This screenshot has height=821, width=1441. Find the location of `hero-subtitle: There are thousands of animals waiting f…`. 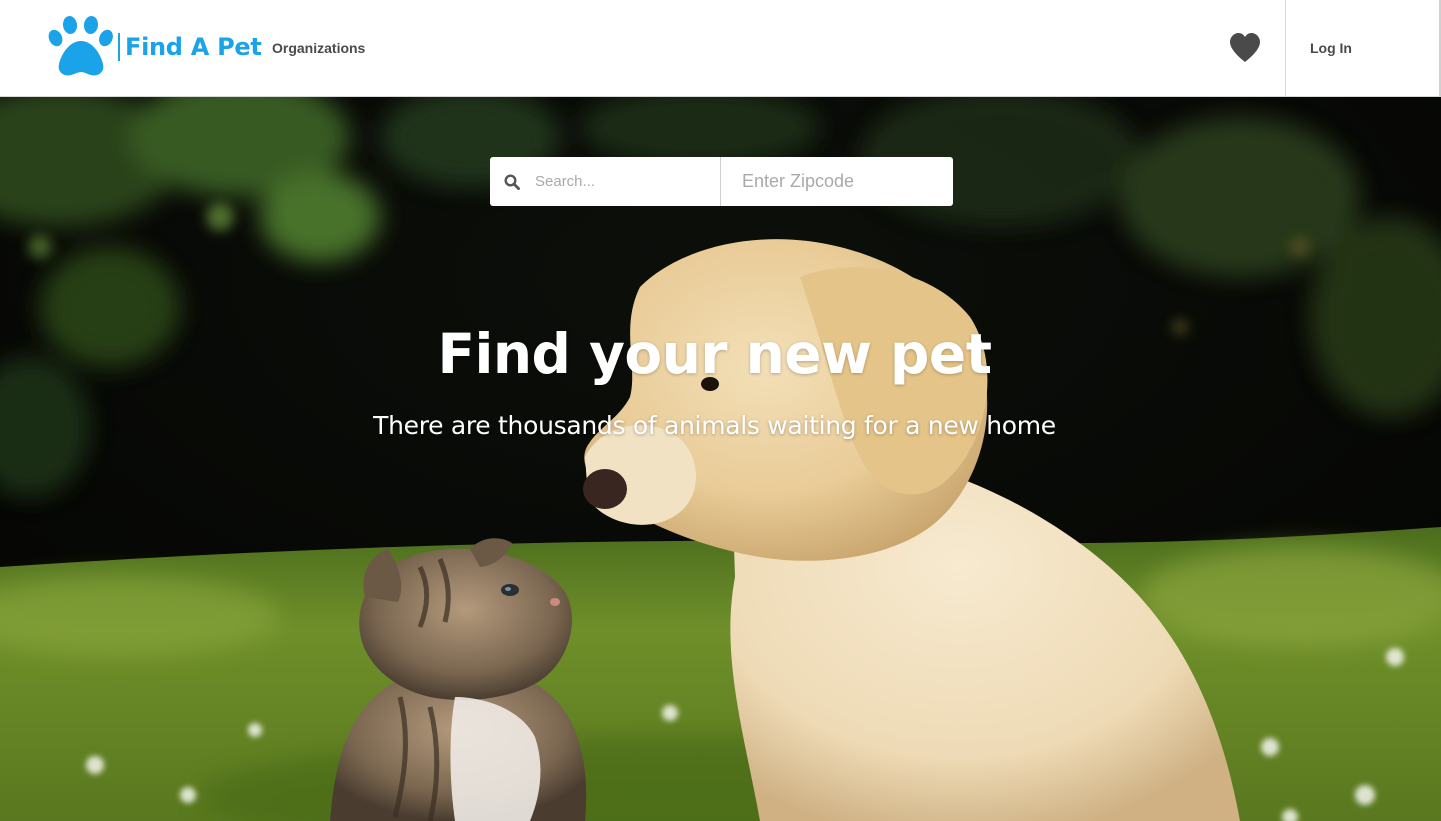

hero-subtitle: There are thousands of animals waiting f… is located at coordinates (714, 425).